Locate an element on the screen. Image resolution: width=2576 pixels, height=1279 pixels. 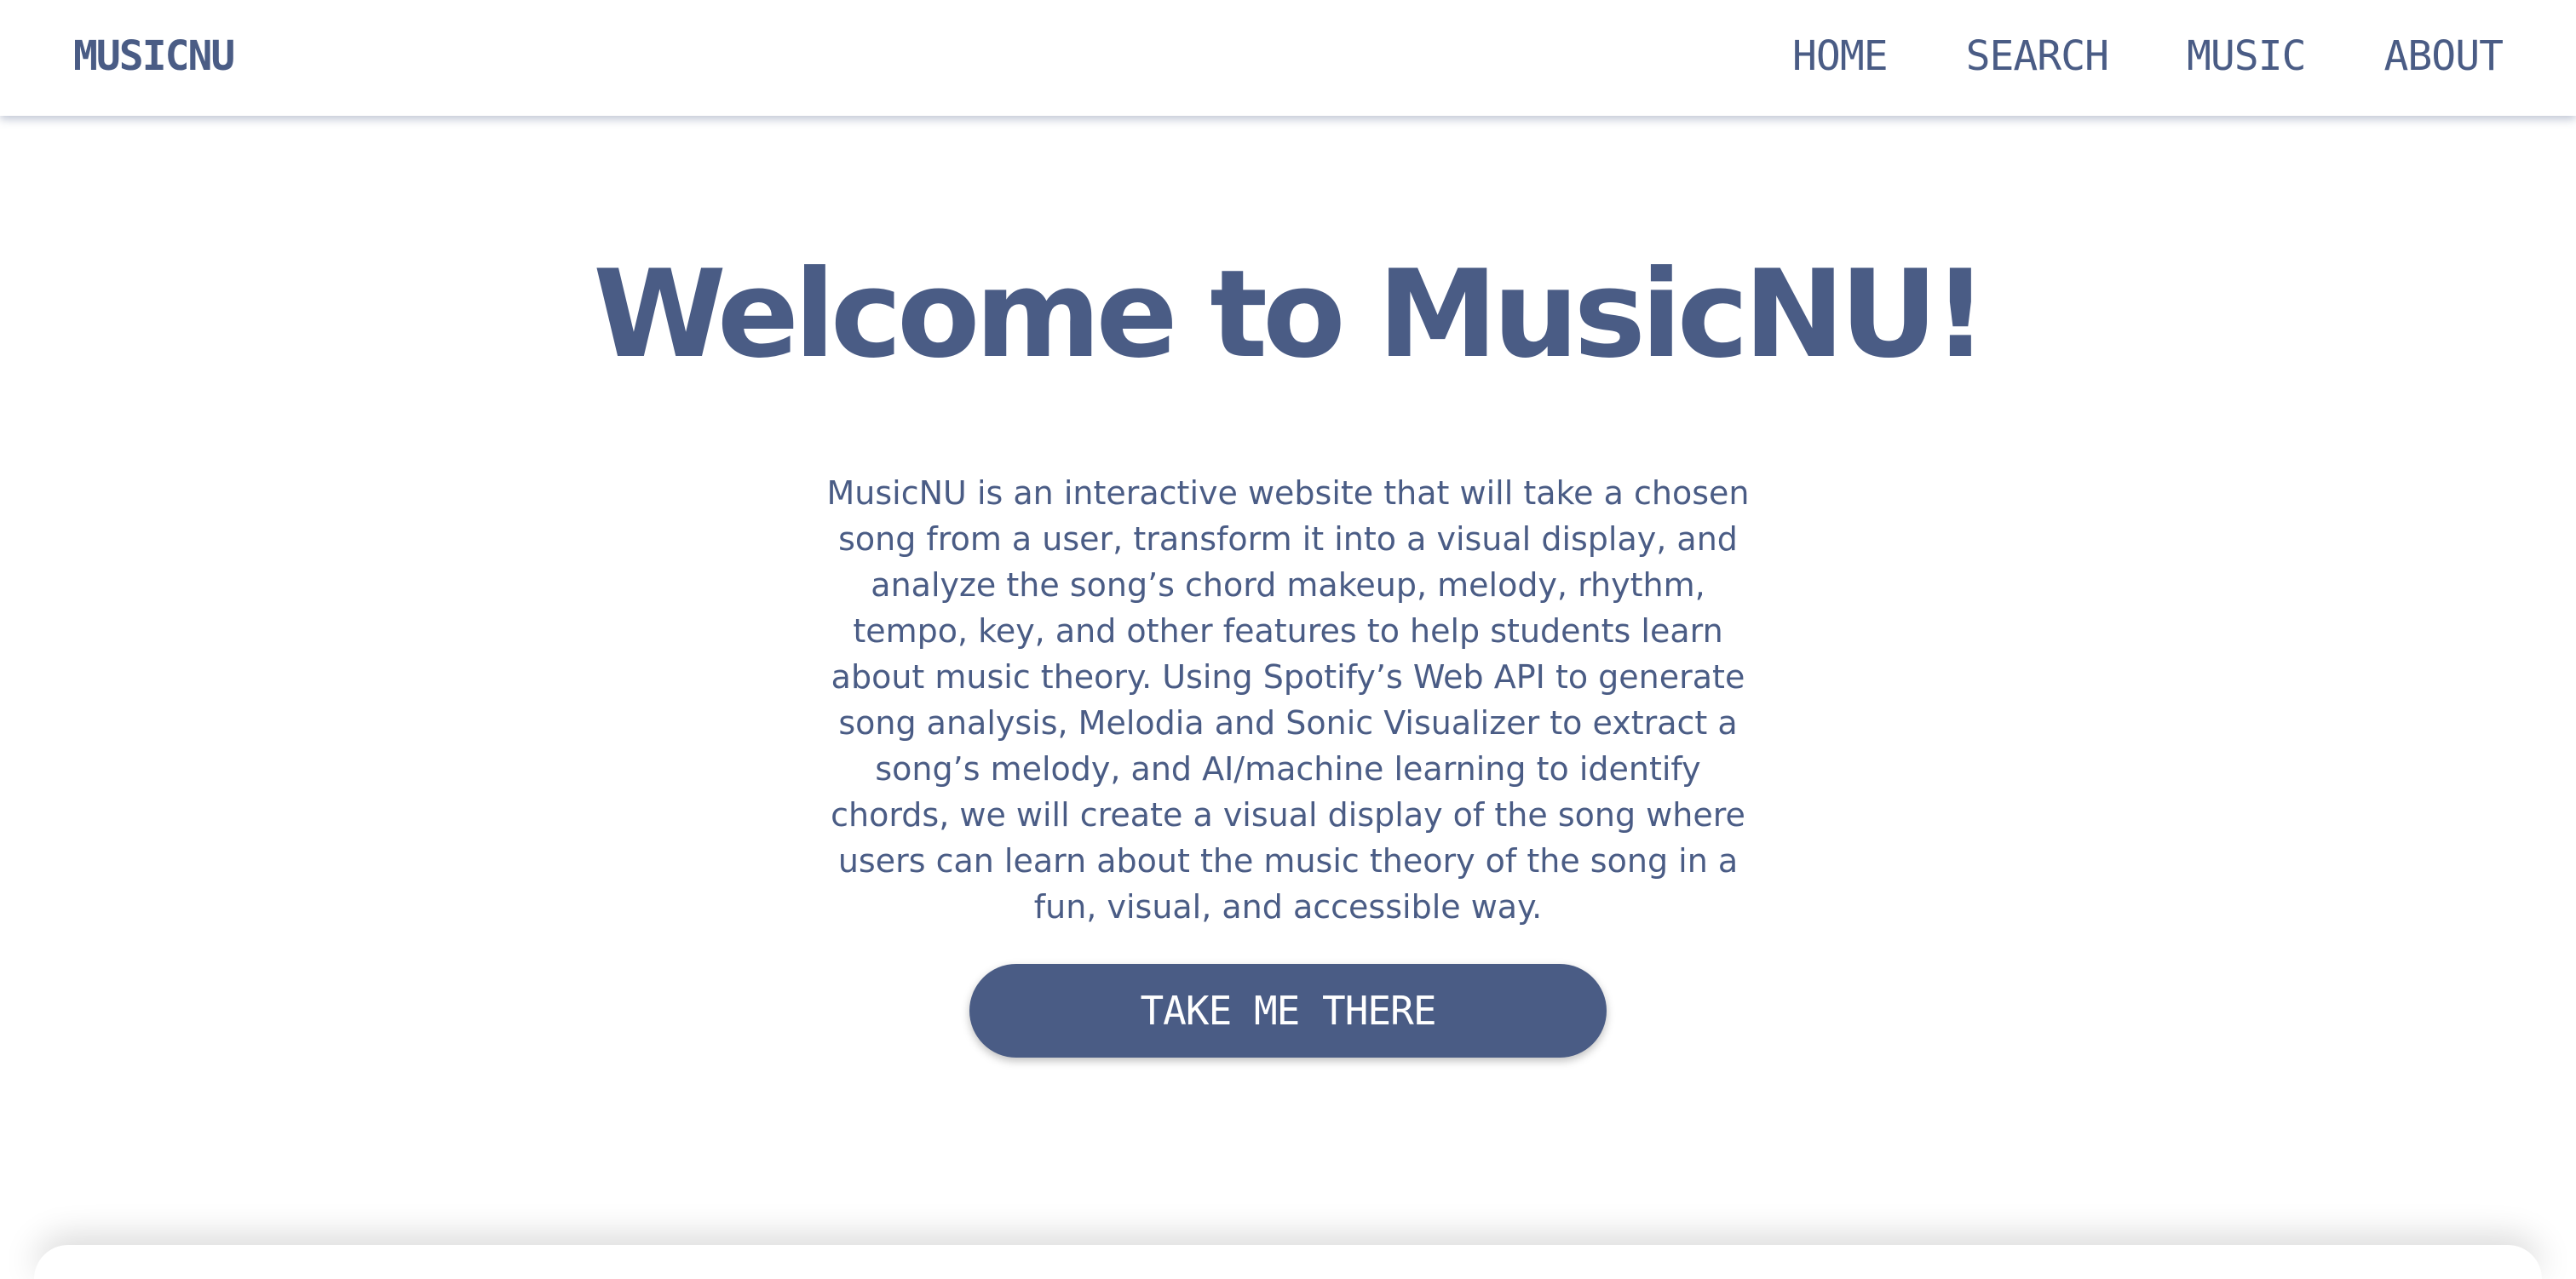
brand-logo-link: MUSICNU is located at coordinates (154, 56).